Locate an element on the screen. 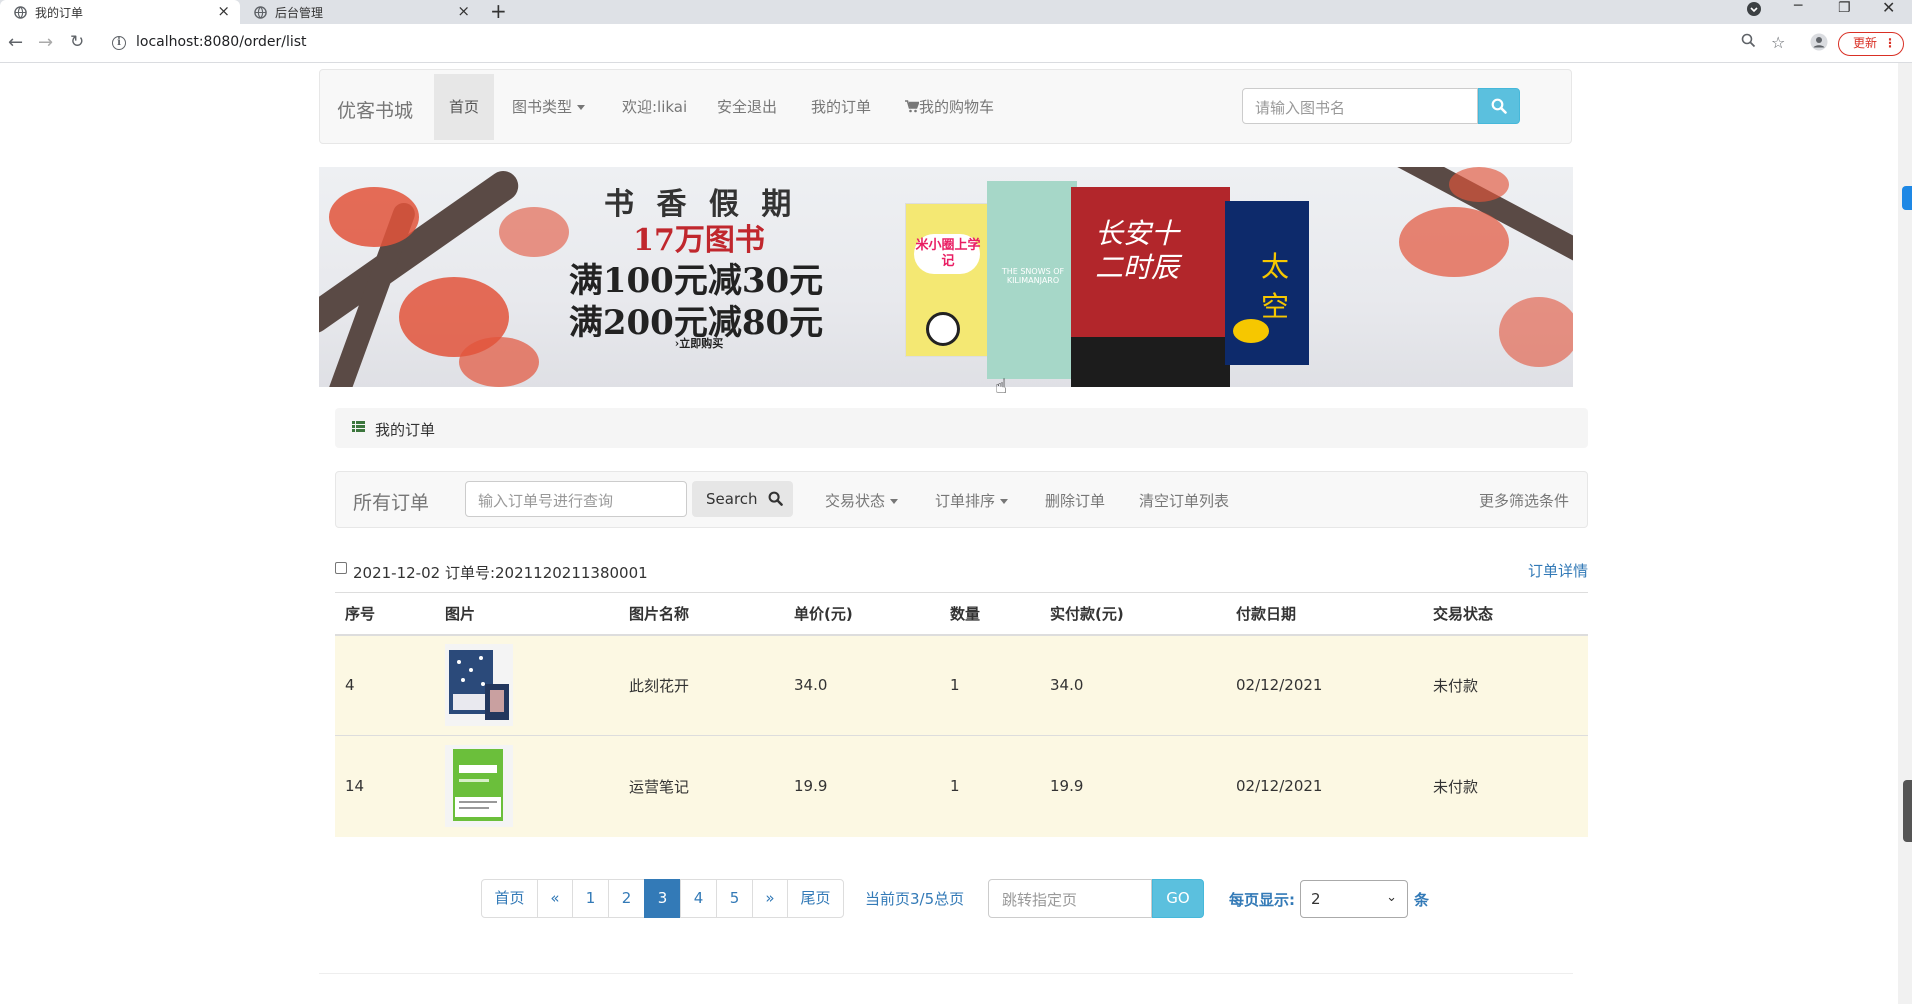 This screenshot has height=1004, width=1912. order-header: 2021-12-02 订单号:2021120211380001 订单详情 is located at coordinates (961, 572).